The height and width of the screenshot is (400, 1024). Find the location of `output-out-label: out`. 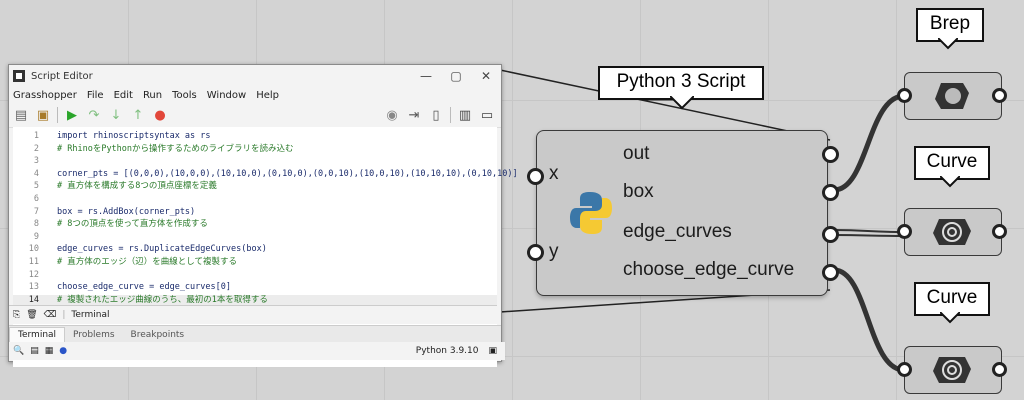

output-out-label: out is located at coordinates (636, 153).